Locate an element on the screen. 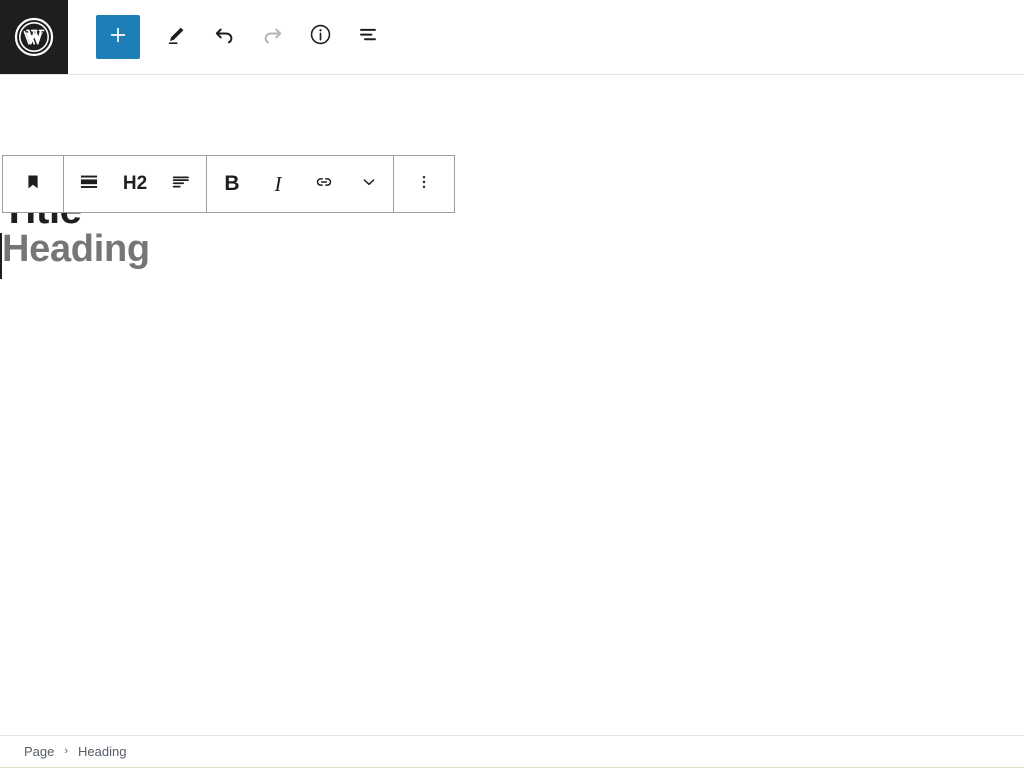  heading-placeholder: Heading is located at coordinates (76, 250).